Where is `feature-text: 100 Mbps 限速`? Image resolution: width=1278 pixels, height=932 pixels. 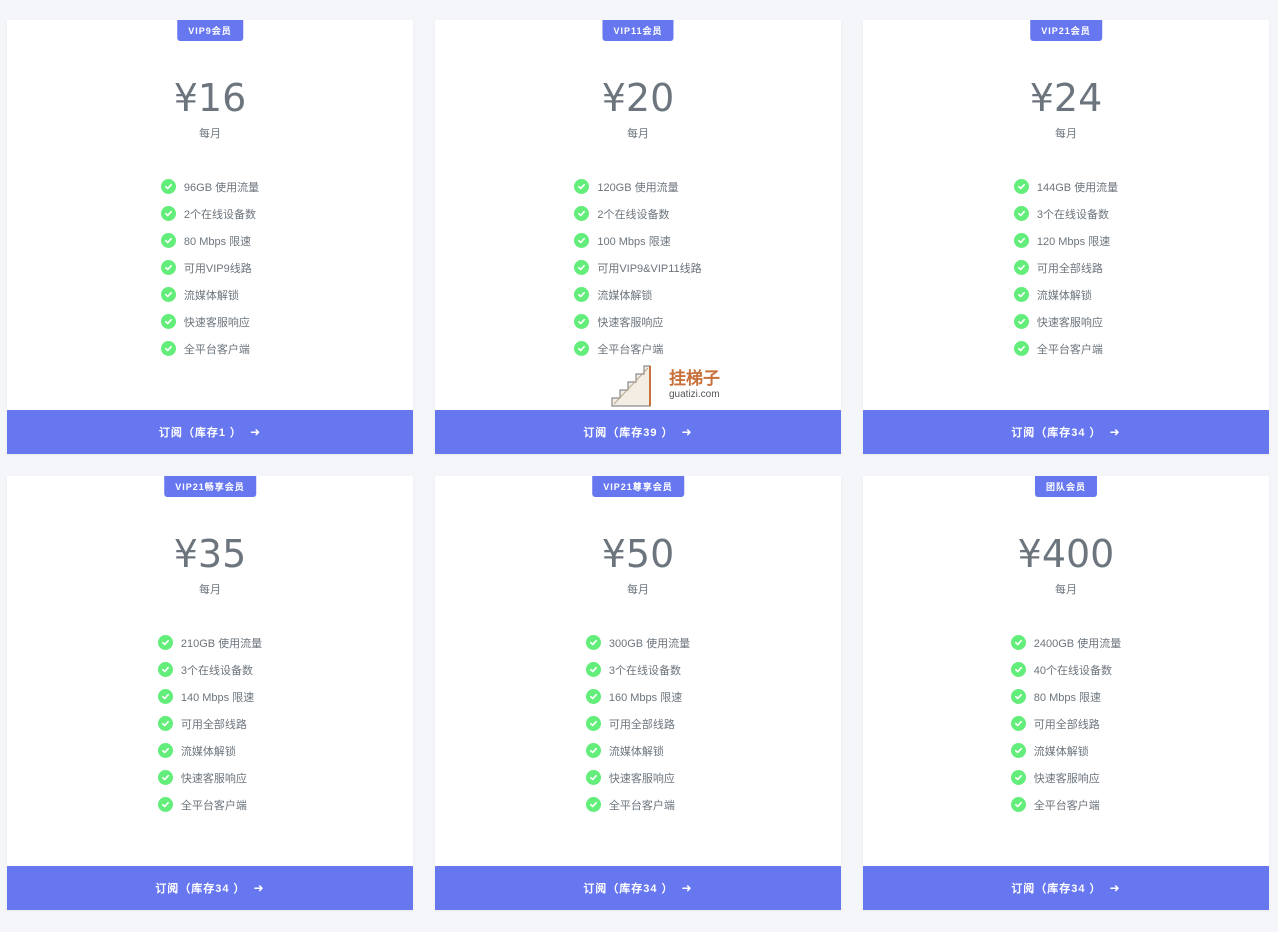
feature-text: 100 Mbps 限速 is located at coordinates (634, 241).